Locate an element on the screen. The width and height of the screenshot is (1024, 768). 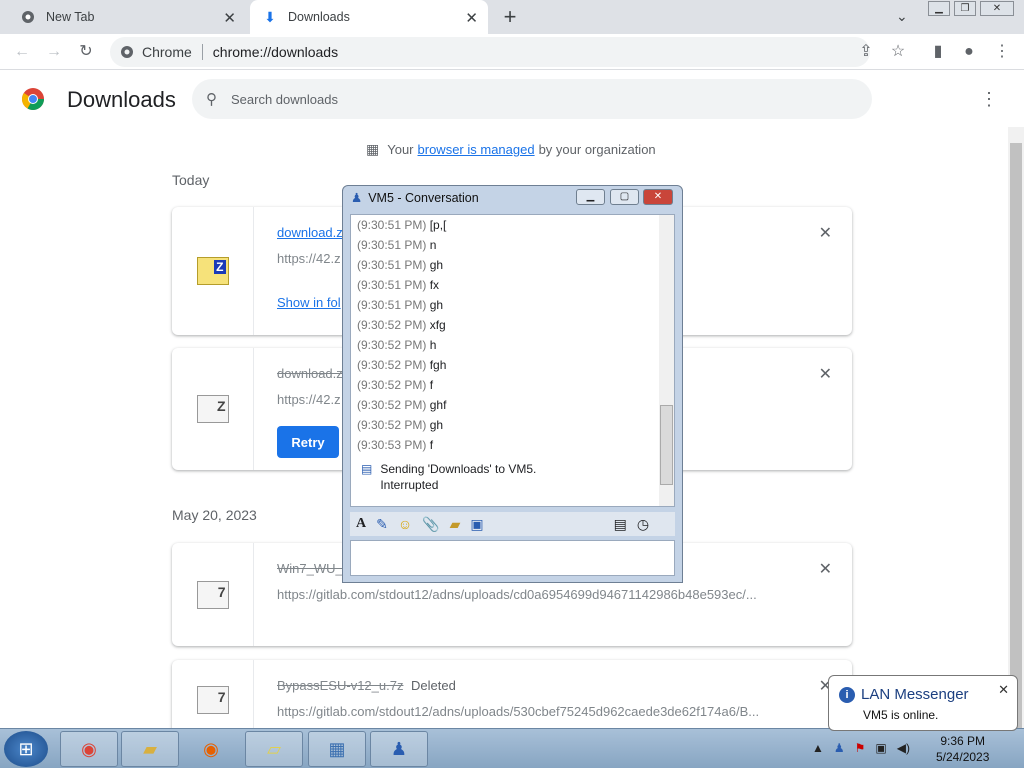
zip-file-icon: Z is located at coordinates (212, 271).